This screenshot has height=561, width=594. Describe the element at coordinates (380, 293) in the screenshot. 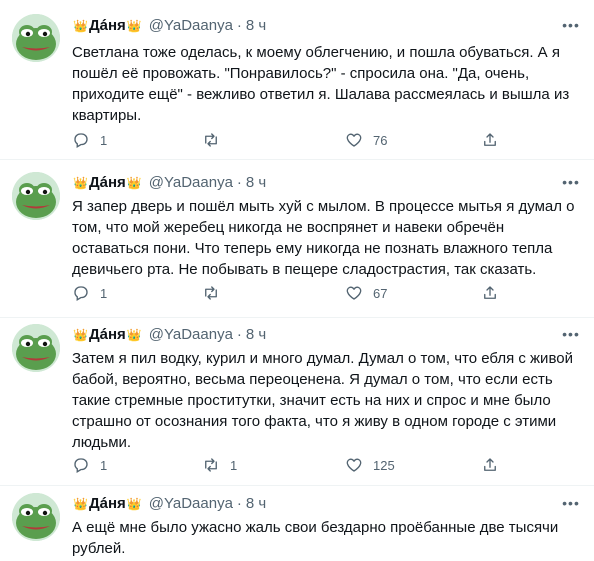

I see `like-count: 67` at that location.